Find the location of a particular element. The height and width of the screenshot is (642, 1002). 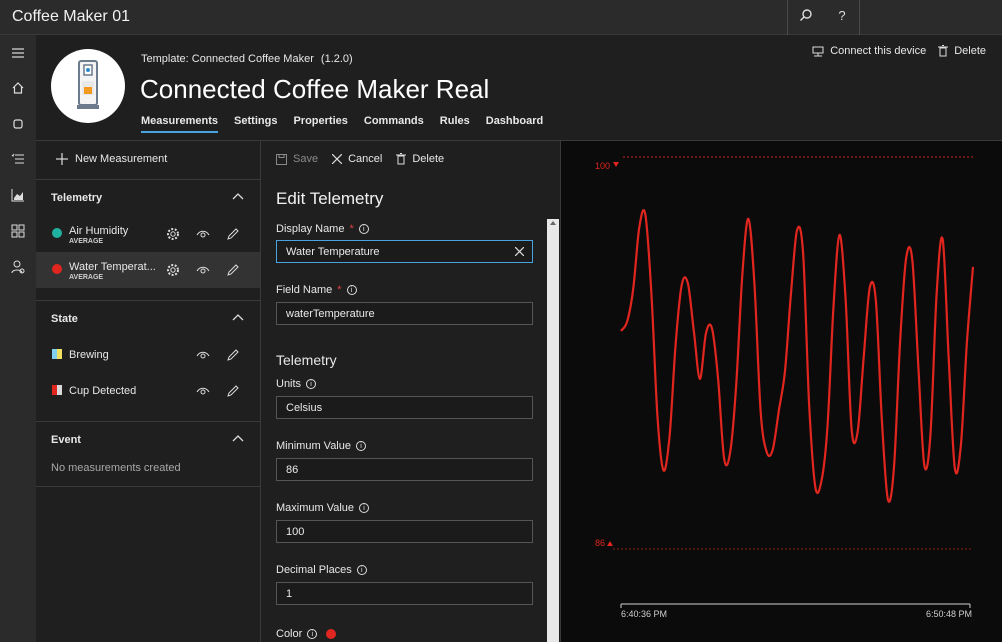

divider is located at coordinates (787, 17).